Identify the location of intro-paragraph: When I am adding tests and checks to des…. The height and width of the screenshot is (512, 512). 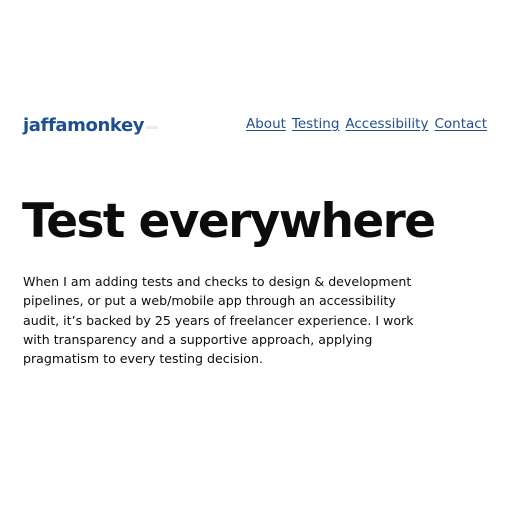
(218, 320).